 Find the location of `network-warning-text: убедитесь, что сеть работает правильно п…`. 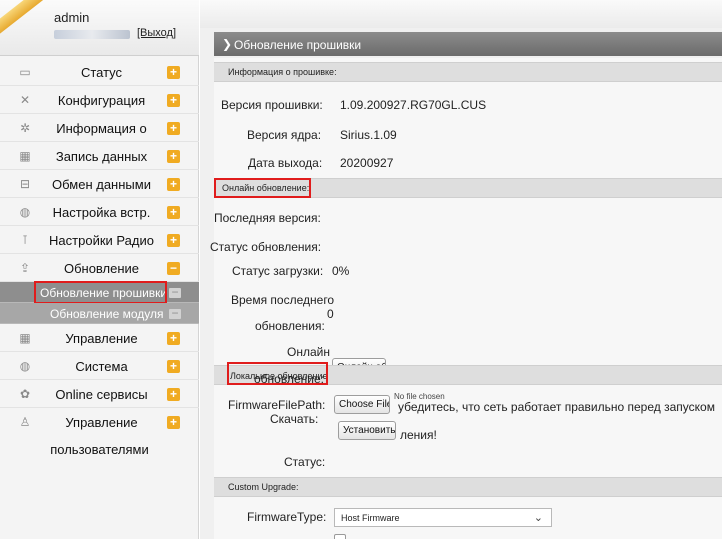

network-warning-text: убедитесь, что сеть работает правильно п… is located at coordinates (556, 407).